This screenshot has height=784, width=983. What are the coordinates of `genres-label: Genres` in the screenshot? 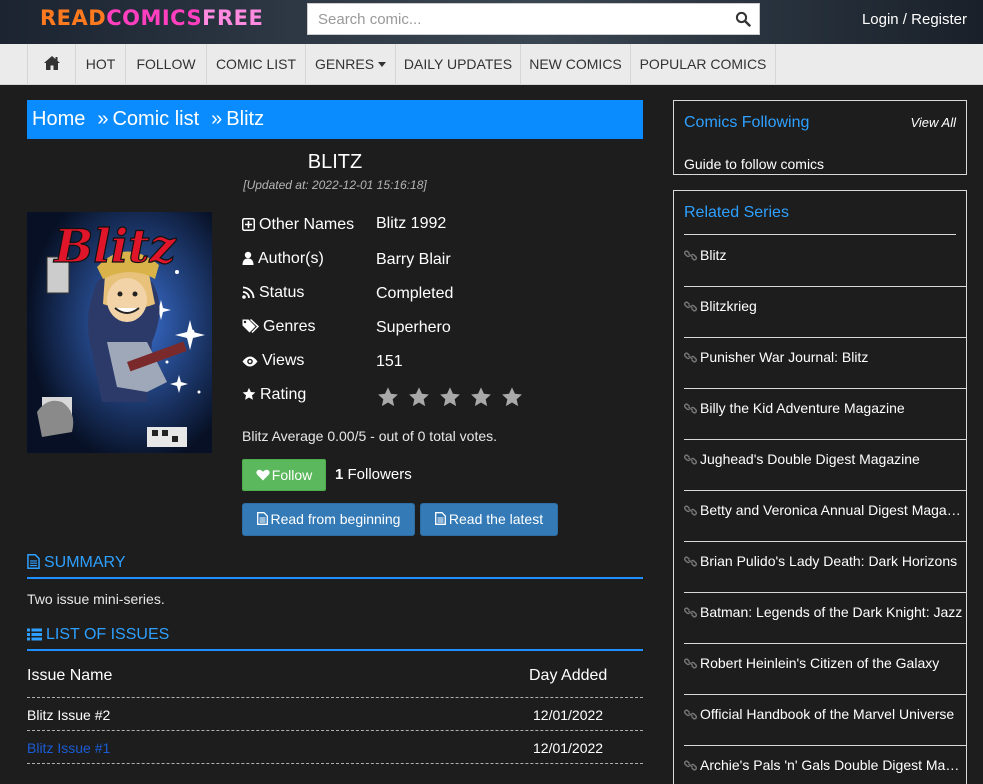 It's located at (278, 327).